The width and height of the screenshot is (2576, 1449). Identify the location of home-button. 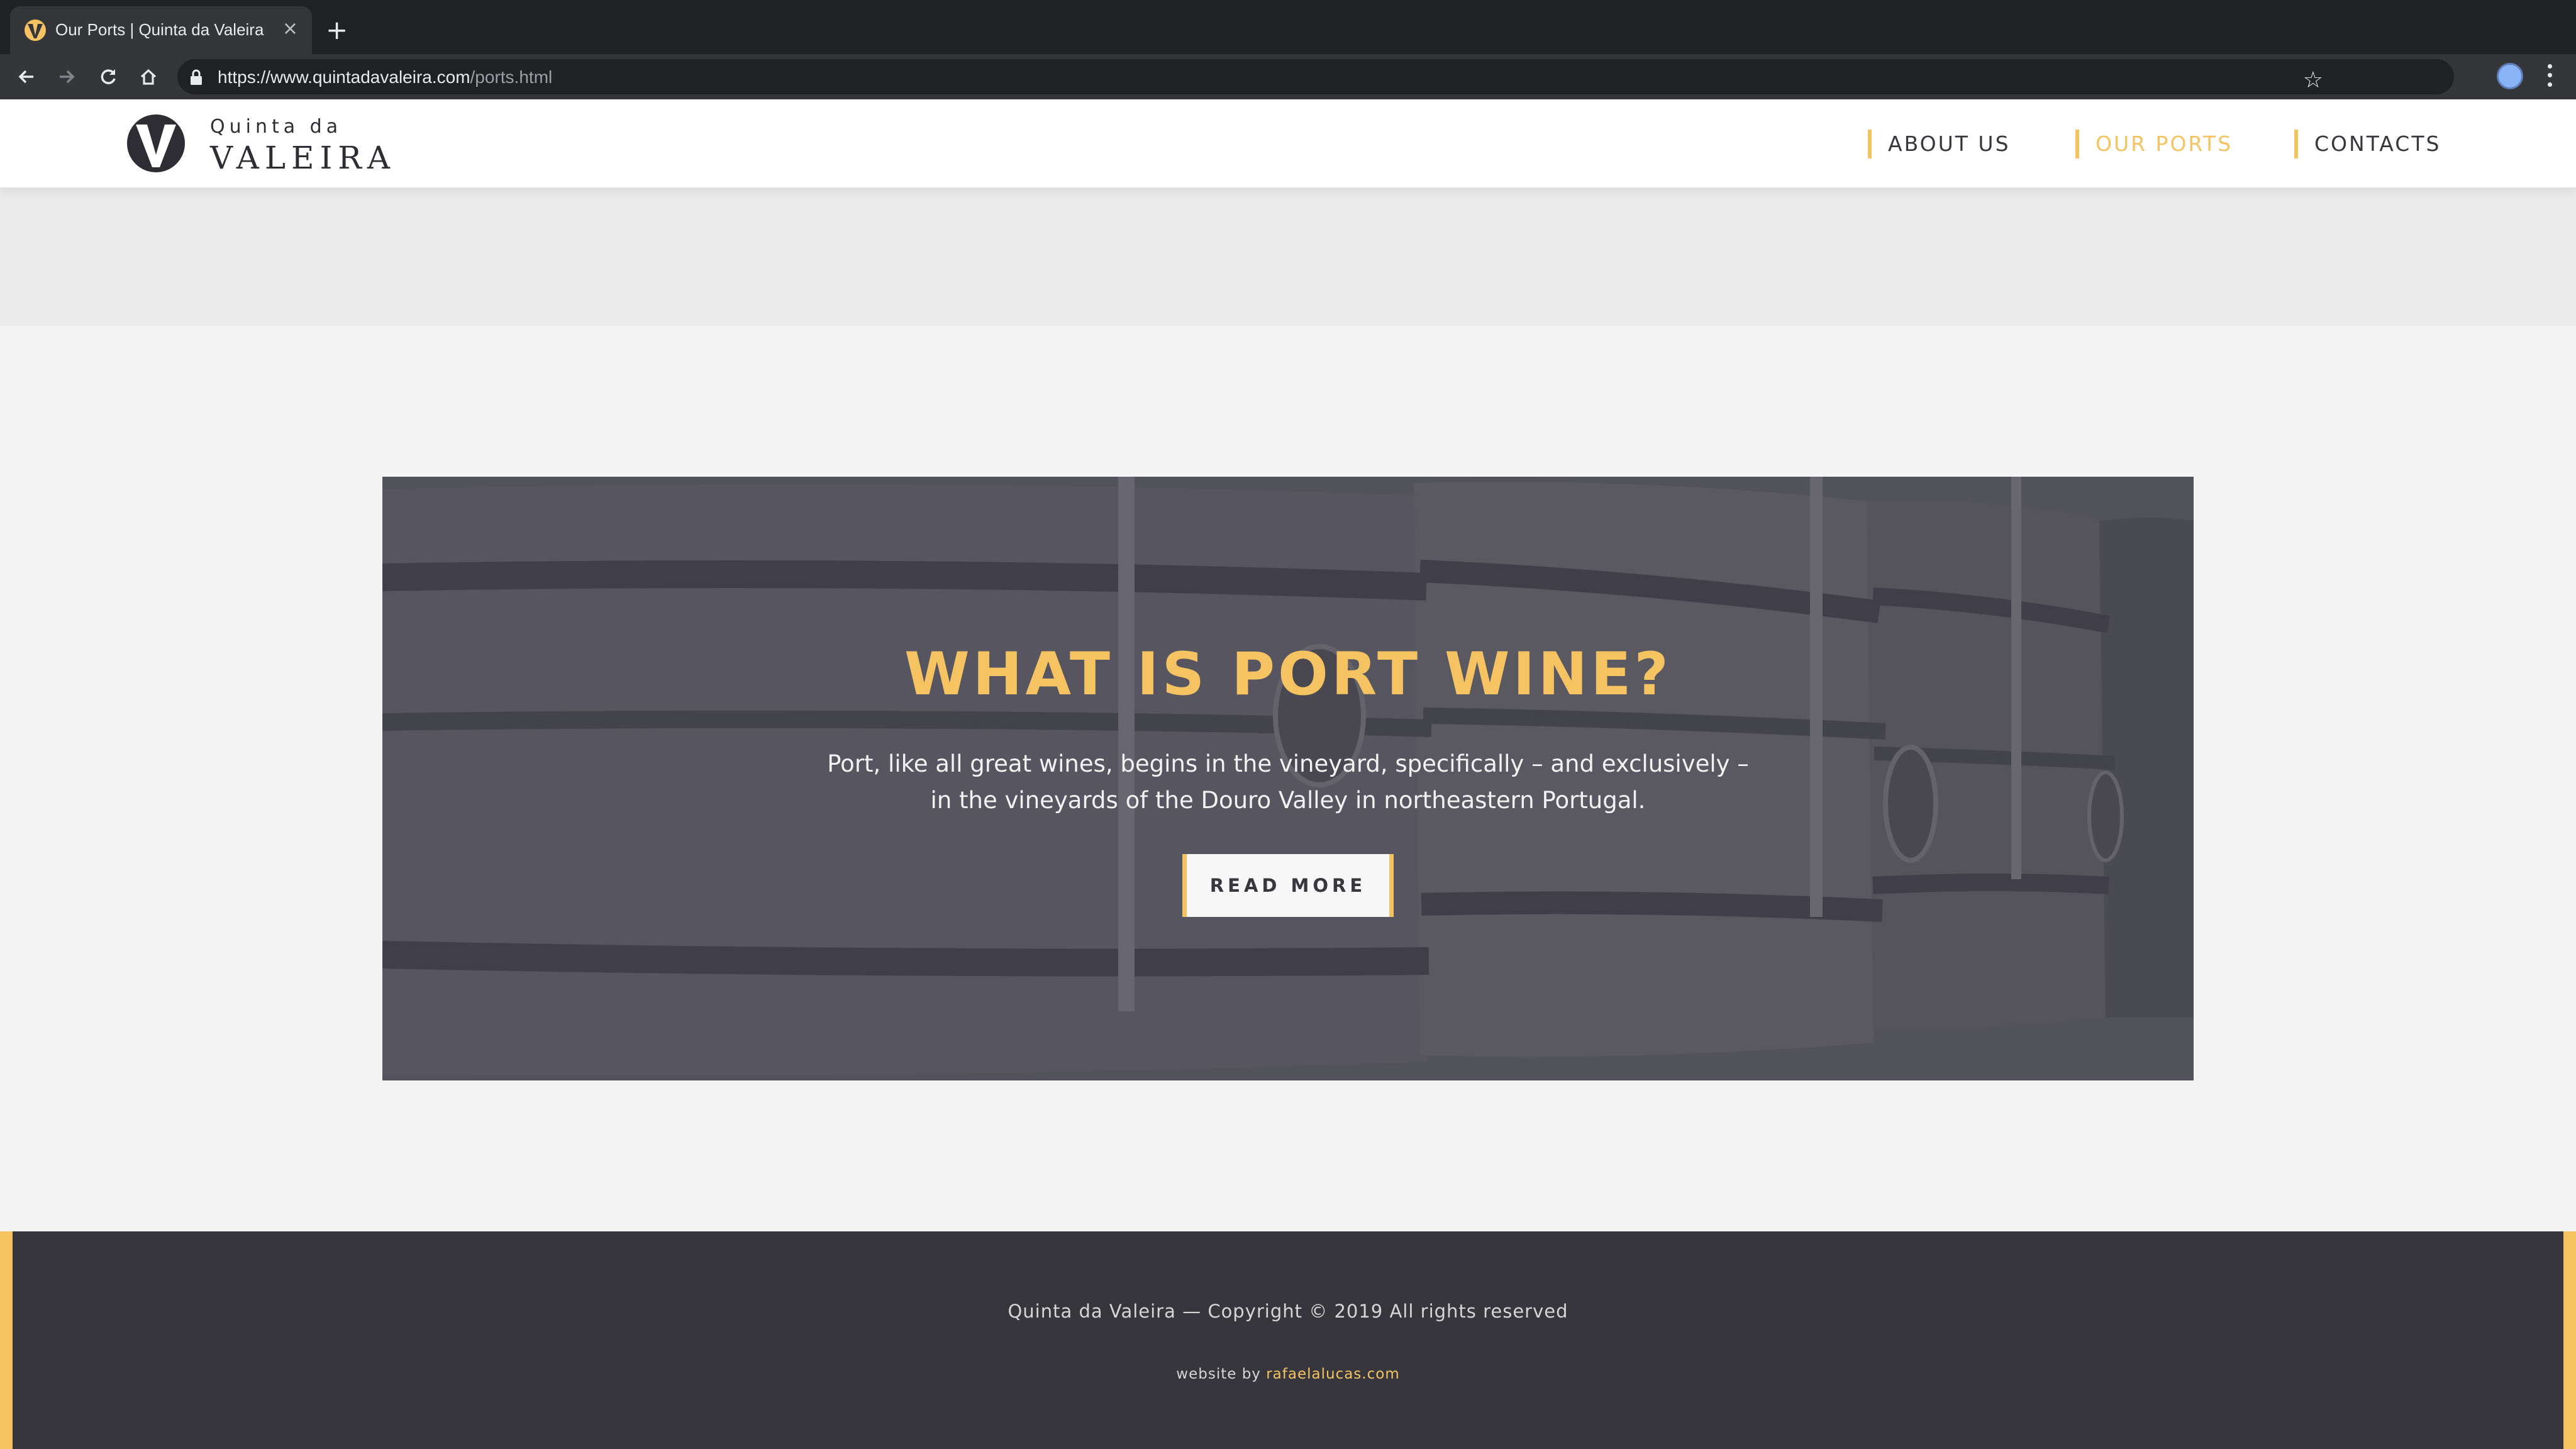
(148, 77).